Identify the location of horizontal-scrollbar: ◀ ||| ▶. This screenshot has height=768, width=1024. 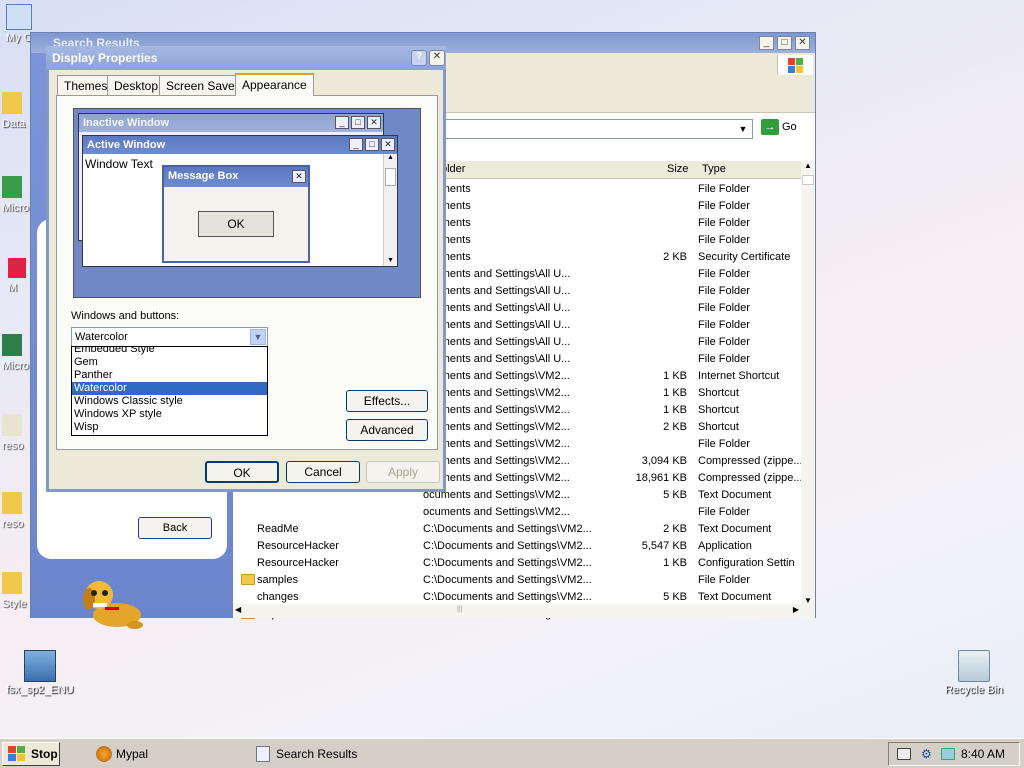
(517, 611).